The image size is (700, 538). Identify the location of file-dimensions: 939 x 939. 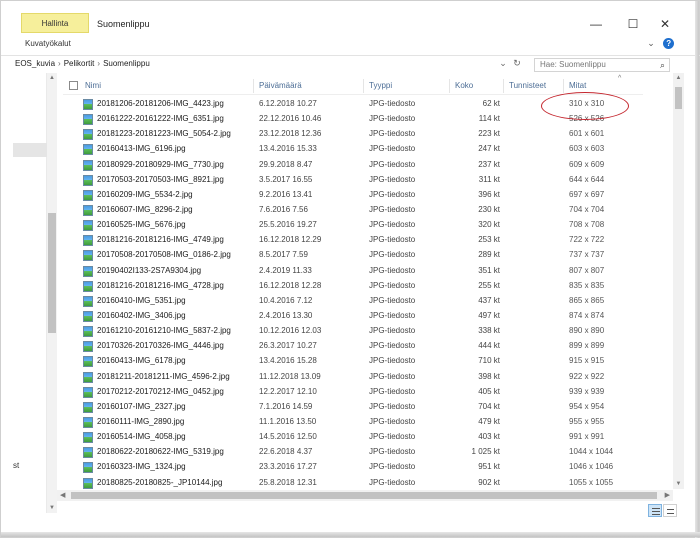
(587, 391).